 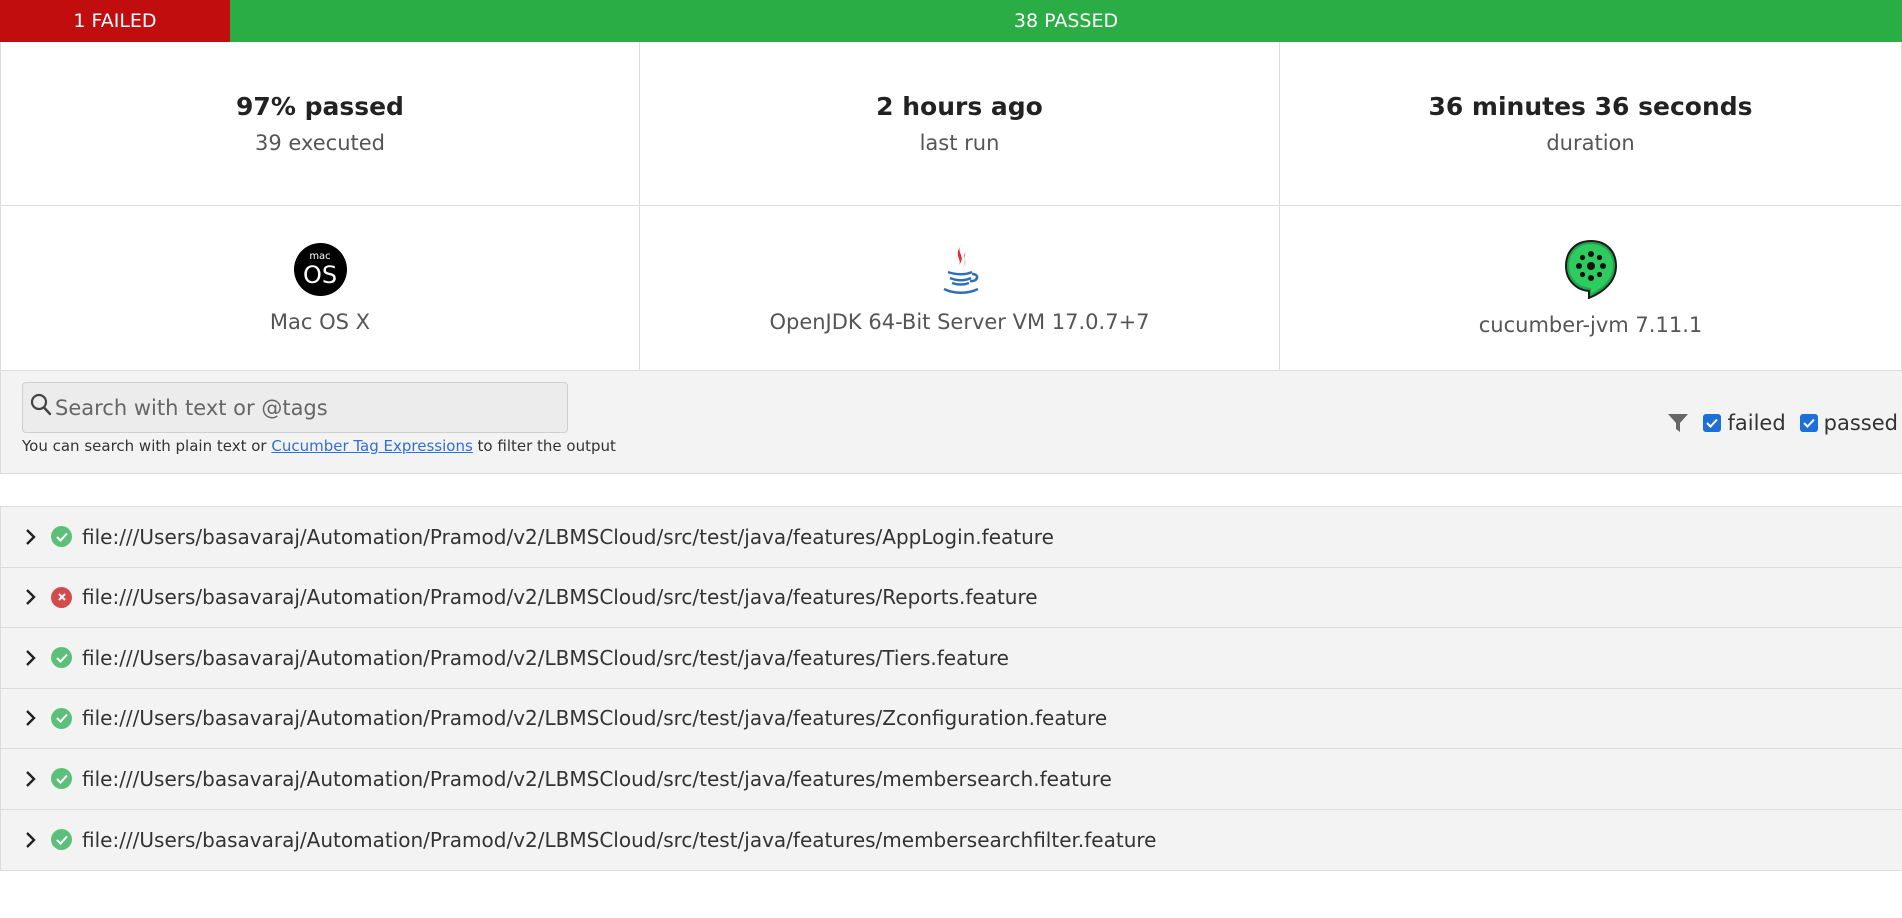 What do you see at coordinates (959, 124) in the screenshot?
I see `stat-last-run: 2 hours ago last run` at bounding box center [959, 124].